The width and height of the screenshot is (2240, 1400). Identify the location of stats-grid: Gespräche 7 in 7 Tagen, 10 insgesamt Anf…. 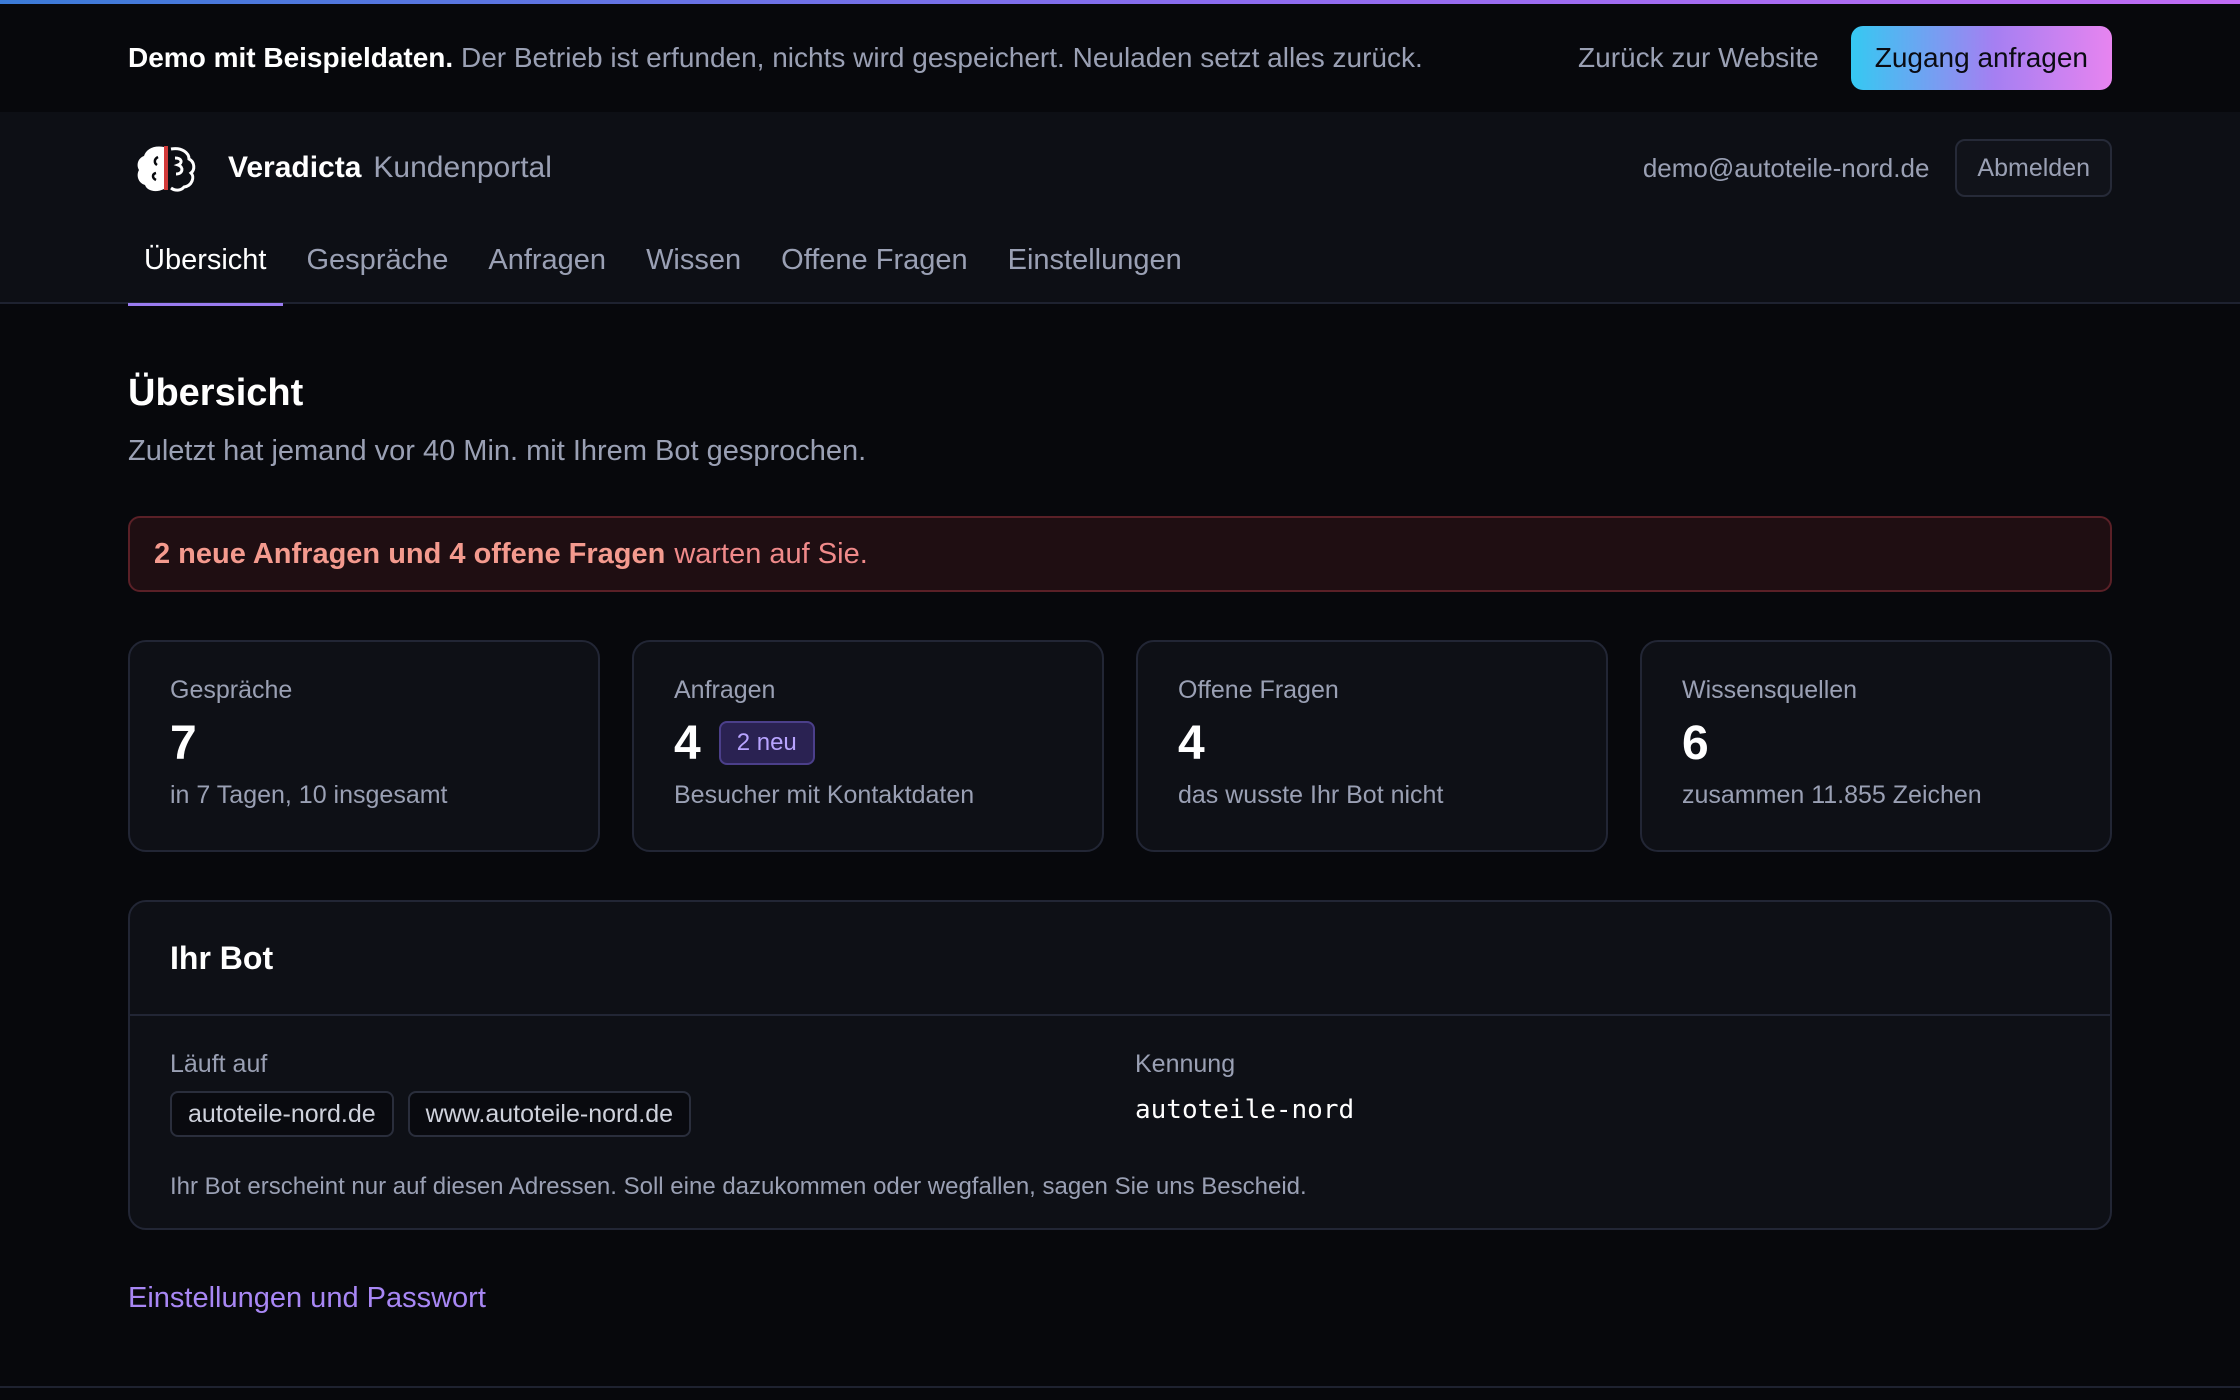
(1120, 746).